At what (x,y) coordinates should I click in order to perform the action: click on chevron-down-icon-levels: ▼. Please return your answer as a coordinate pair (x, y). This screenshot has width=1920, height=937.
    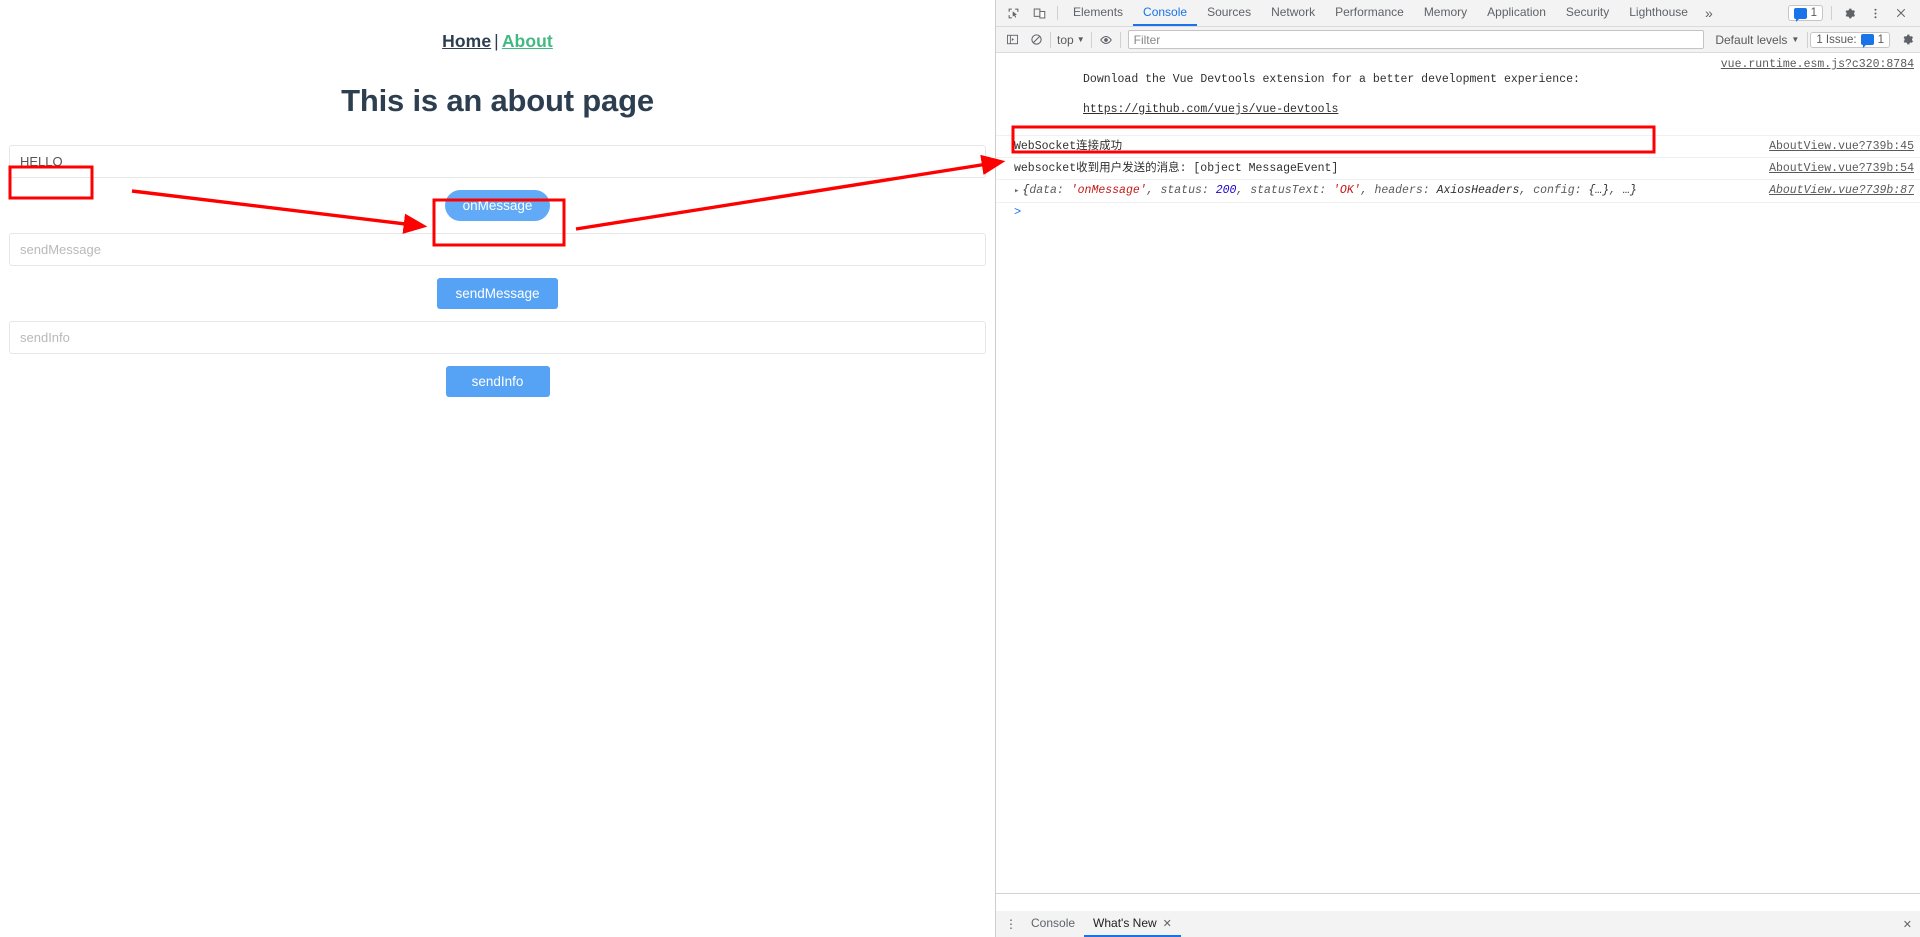
    Looking at the image, I should click on (1795, 39).